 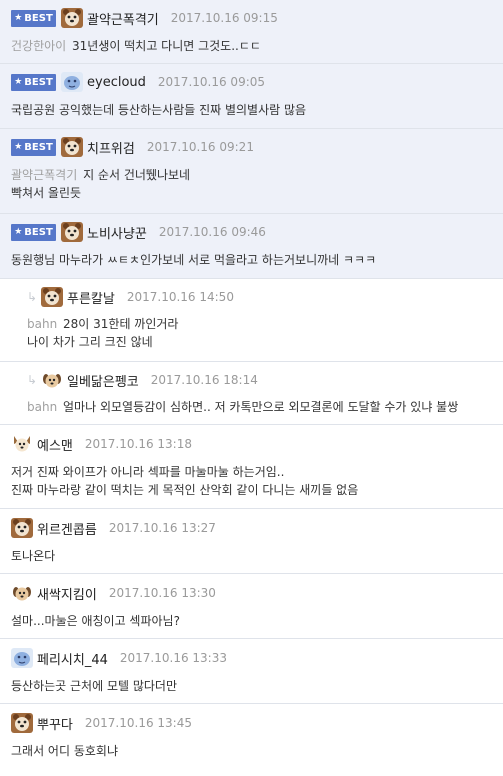 What do you see at coordinates (103, 333) in the screenshot?
I see `comment-text: bahn 28이 31한테 까인거라 나이 차가 그리 크진 않네` at bounding box center [103, 333].